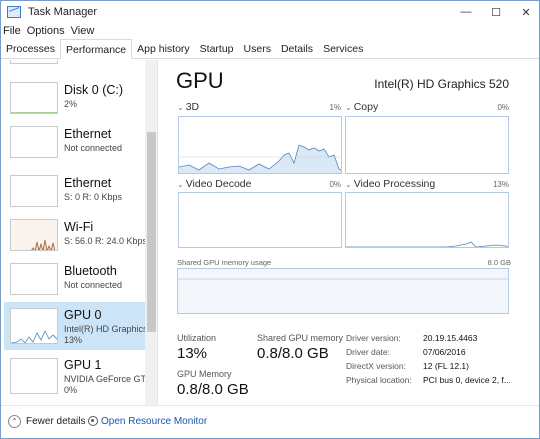 Image resolution: width=540 pixels, height=439 pixels. I want to click on sidebar-item-name: Bluetooth, so click(90, 271).